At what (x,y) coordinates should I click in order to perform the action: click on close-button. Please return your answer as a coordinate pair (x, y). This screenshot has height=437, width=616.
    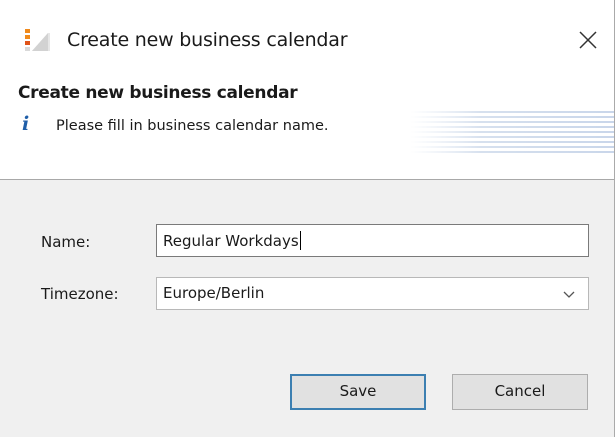
    Looking at the image, I should click on (588, 40).